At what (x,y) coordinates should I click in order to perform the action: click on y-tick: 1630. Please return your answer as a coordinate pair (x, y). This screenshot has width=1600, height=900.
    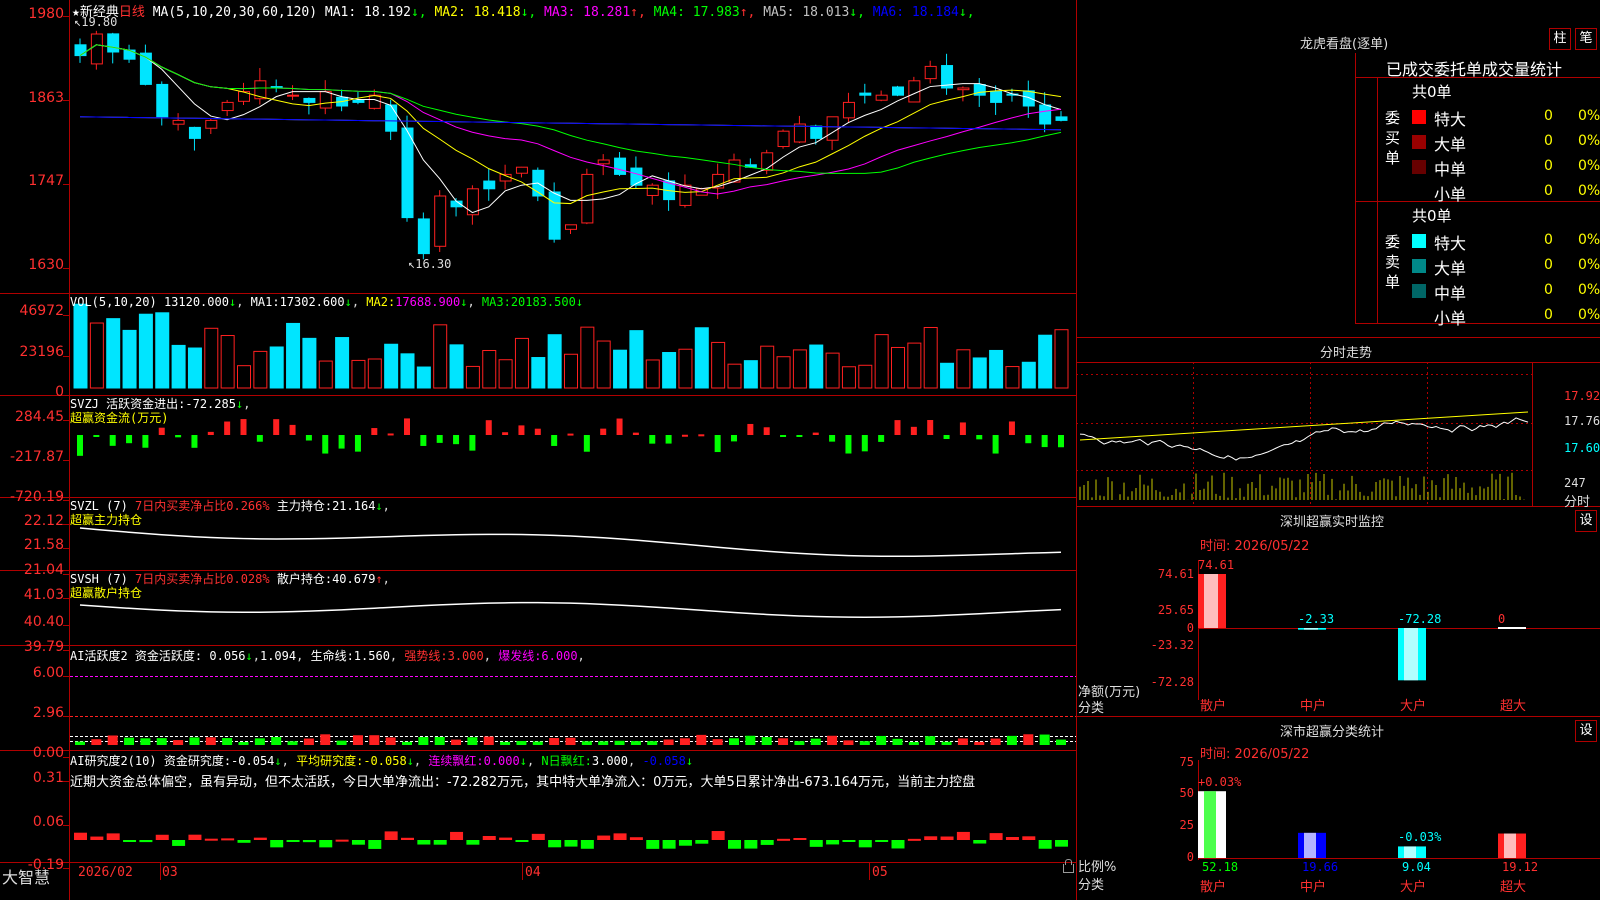
    Looking at the image, I should click on (46, 265).